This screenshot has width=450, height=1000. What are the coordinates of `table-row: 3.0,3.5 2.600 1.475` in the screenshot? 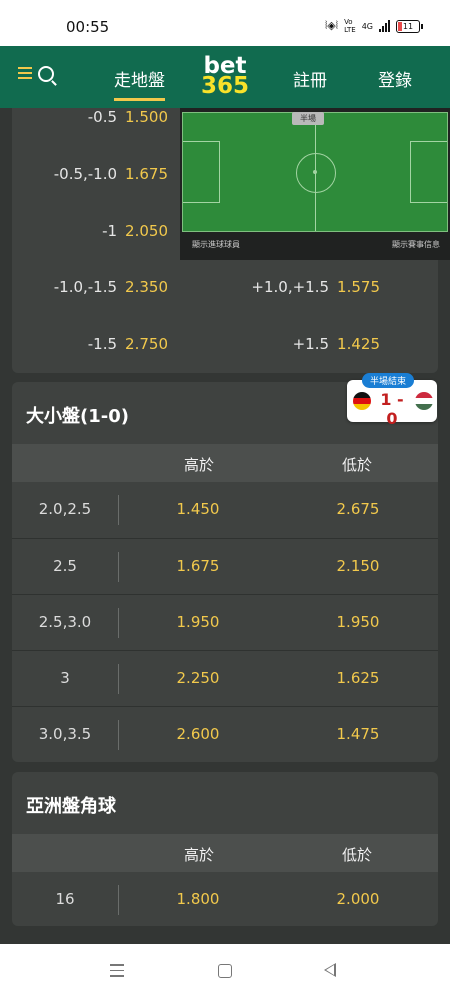 It's located at (225, 734).